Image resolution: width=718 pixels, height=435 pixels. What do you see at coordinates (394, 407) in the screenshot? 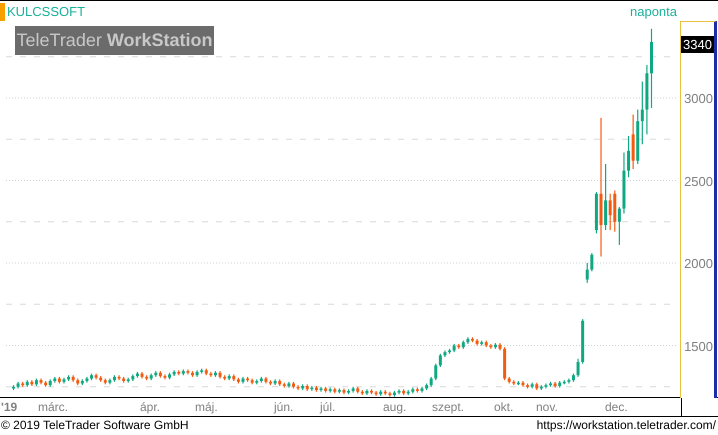
I see `x-axis-label: aug.` at bounding box center [394, 407].